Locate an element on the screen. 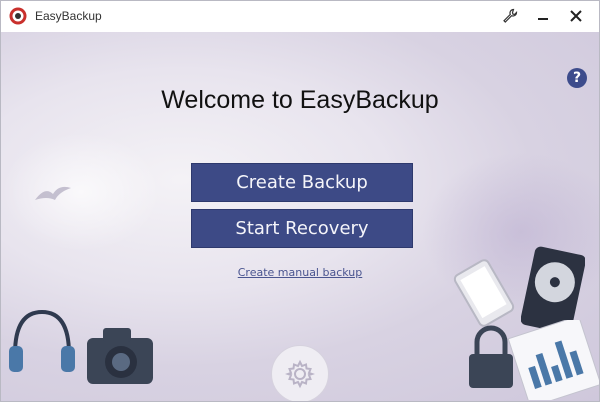 This screenshot has width=600, height=402. app-logo-icon is located at coordinates (18, 16).